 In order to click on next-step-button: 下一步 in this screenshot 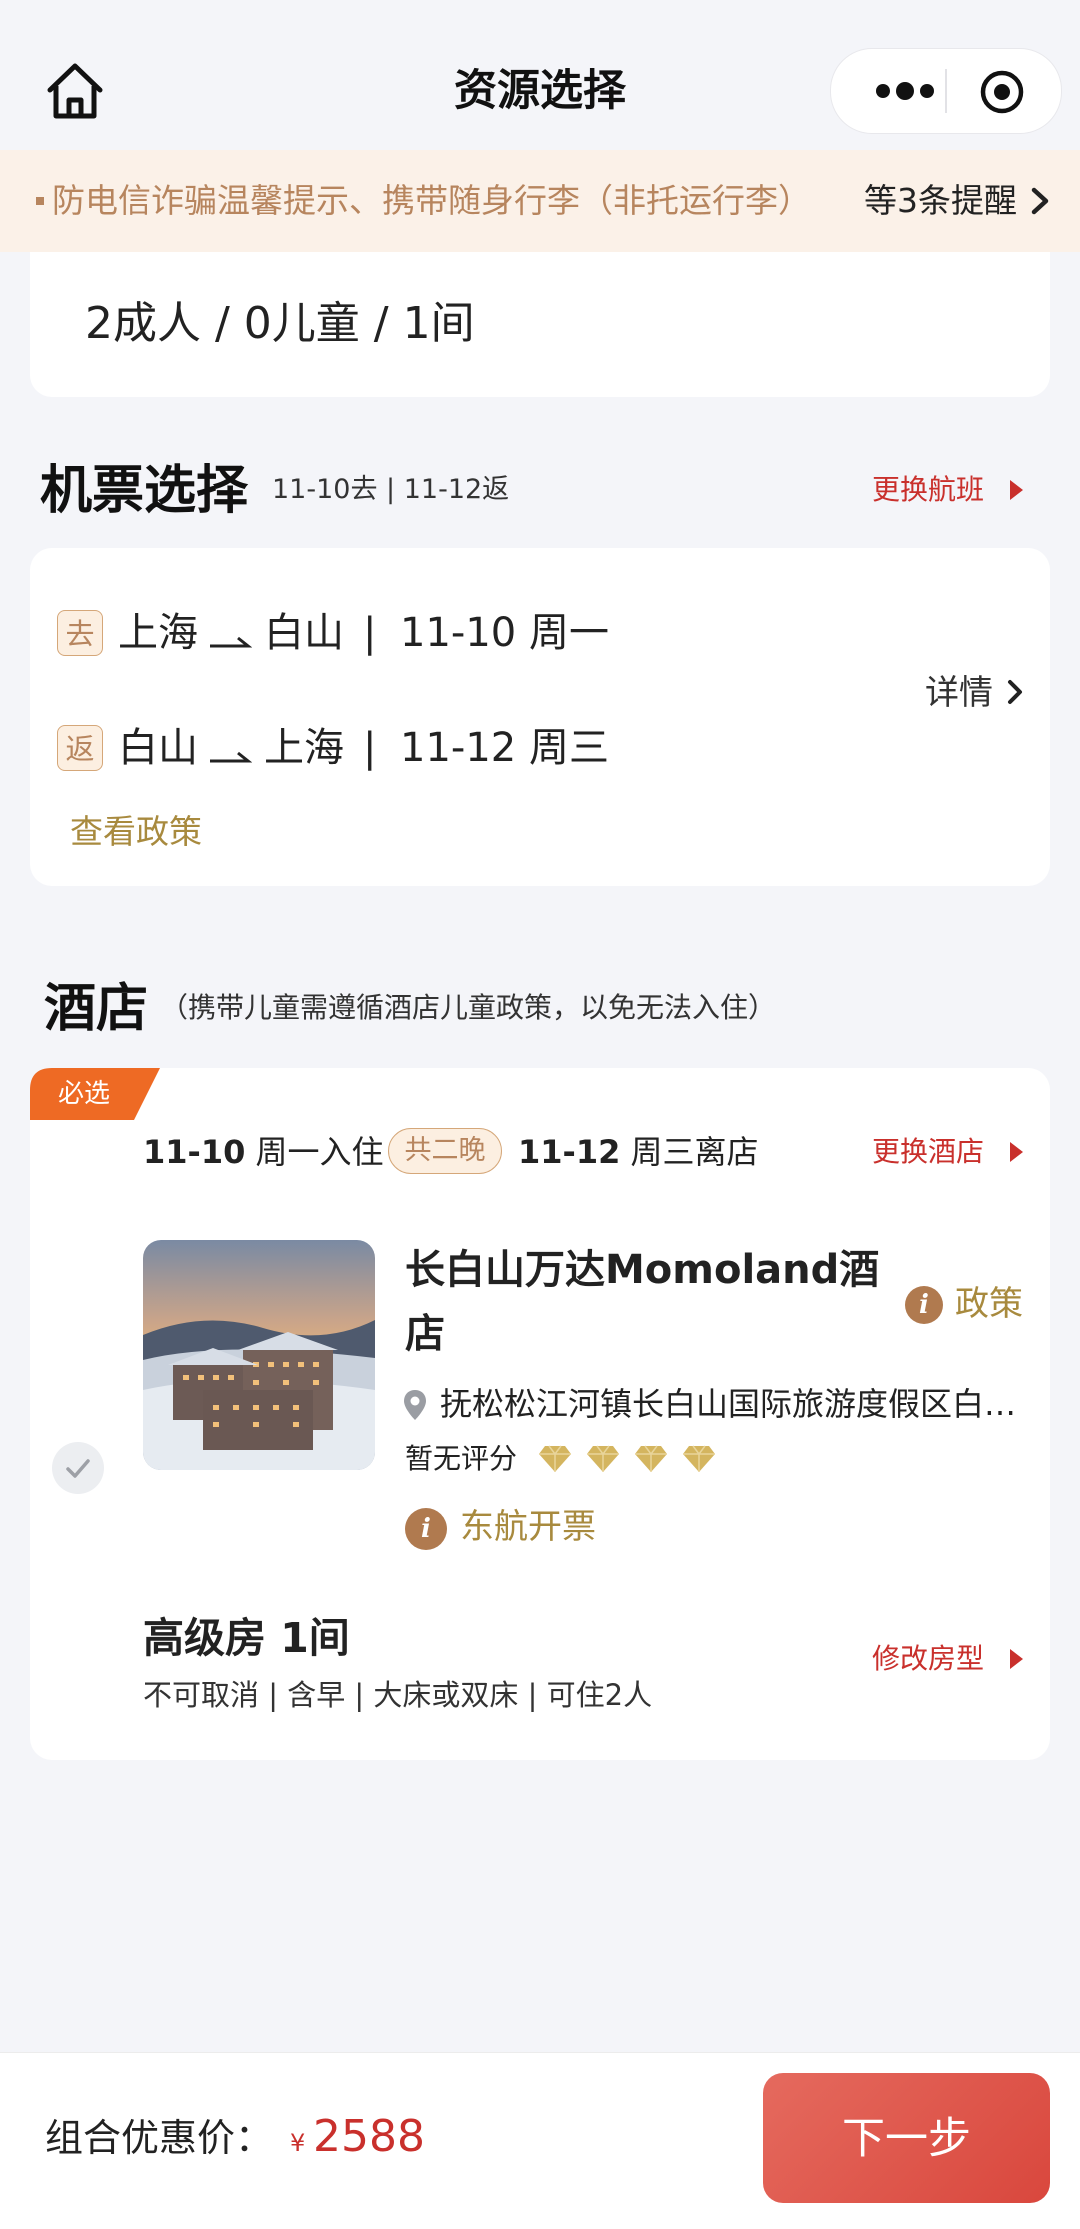, I will do `click(906, 2138)`.